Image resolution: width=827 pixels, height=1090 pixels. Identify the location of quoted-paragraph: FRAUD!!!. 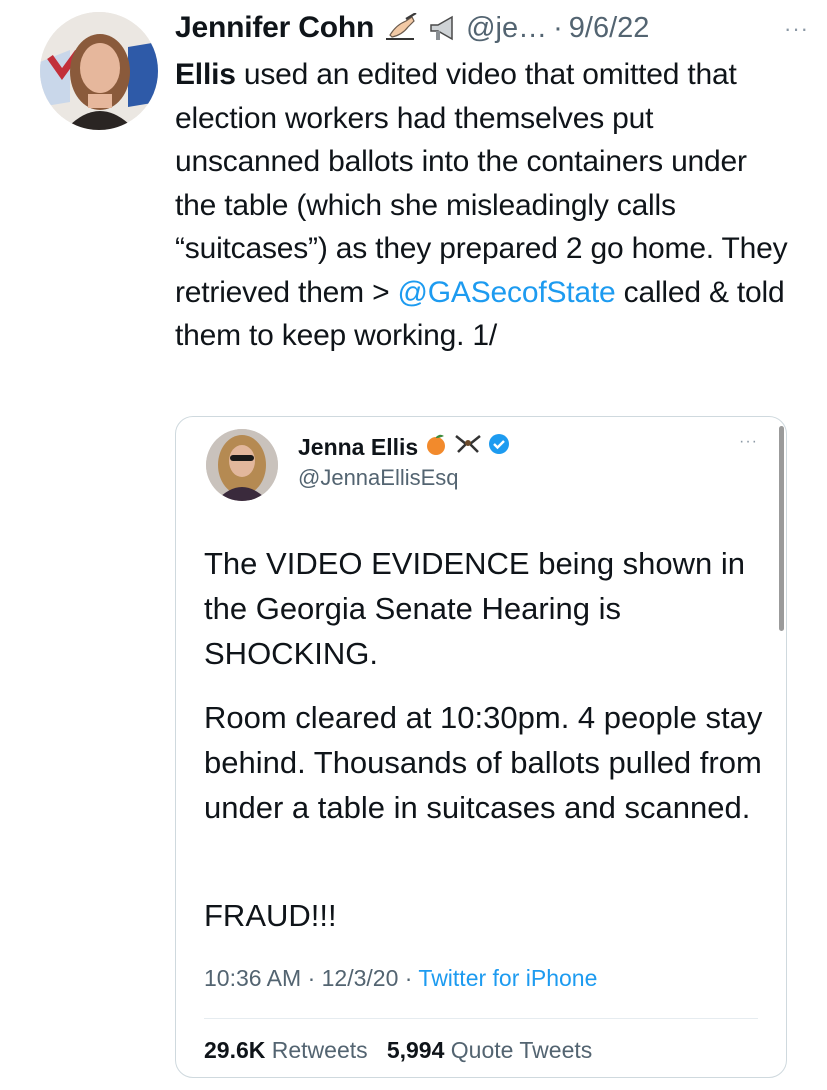
(270, 915).